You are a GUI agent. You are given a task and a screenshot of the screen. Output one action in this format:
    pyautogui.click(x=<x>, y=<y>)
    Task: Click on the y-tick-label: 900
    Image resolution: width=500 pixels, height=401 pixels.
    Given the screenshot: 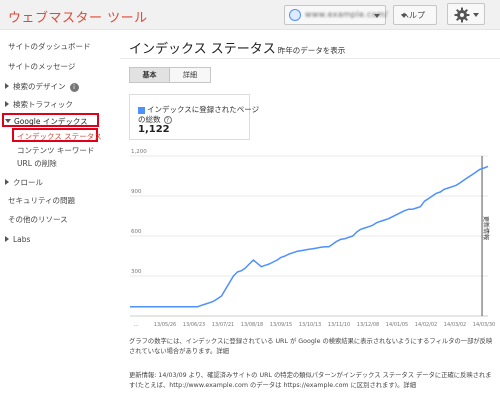 What is the action you would take?
    pyautogui.click(x=136, y=192)
    